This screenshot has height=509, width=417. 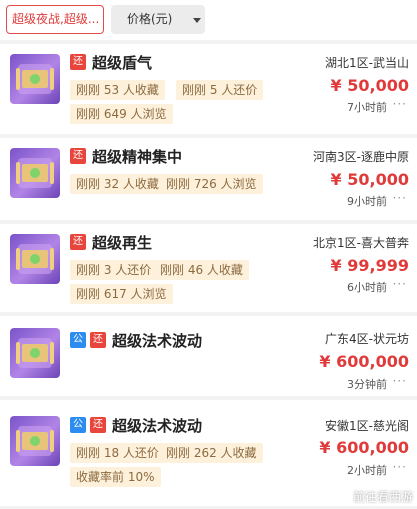 What do you see at coordinates (361, 157) in the screenshot?
I see `server-name: 河南3区-逐鹿中原` at bounding box center [361, 157].